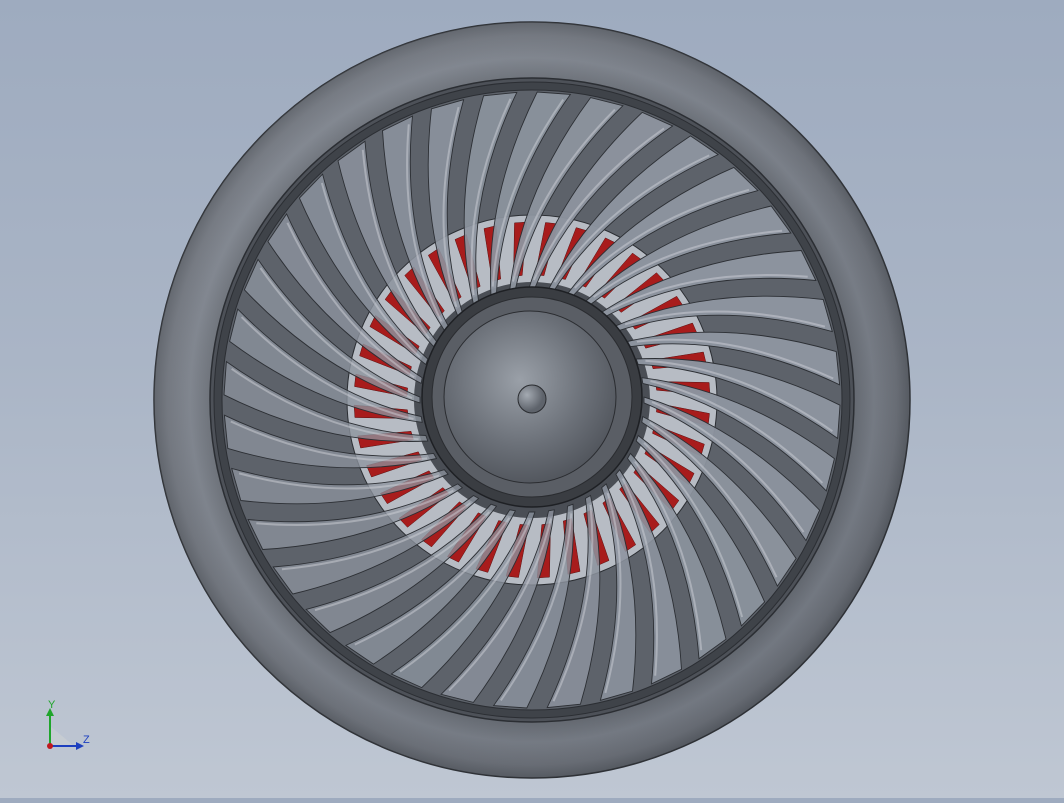  What do you see at coordinates (70, 728) in the screenshot?
I see `coordinate-triad: Y Z` at bounding box center [70, 728].